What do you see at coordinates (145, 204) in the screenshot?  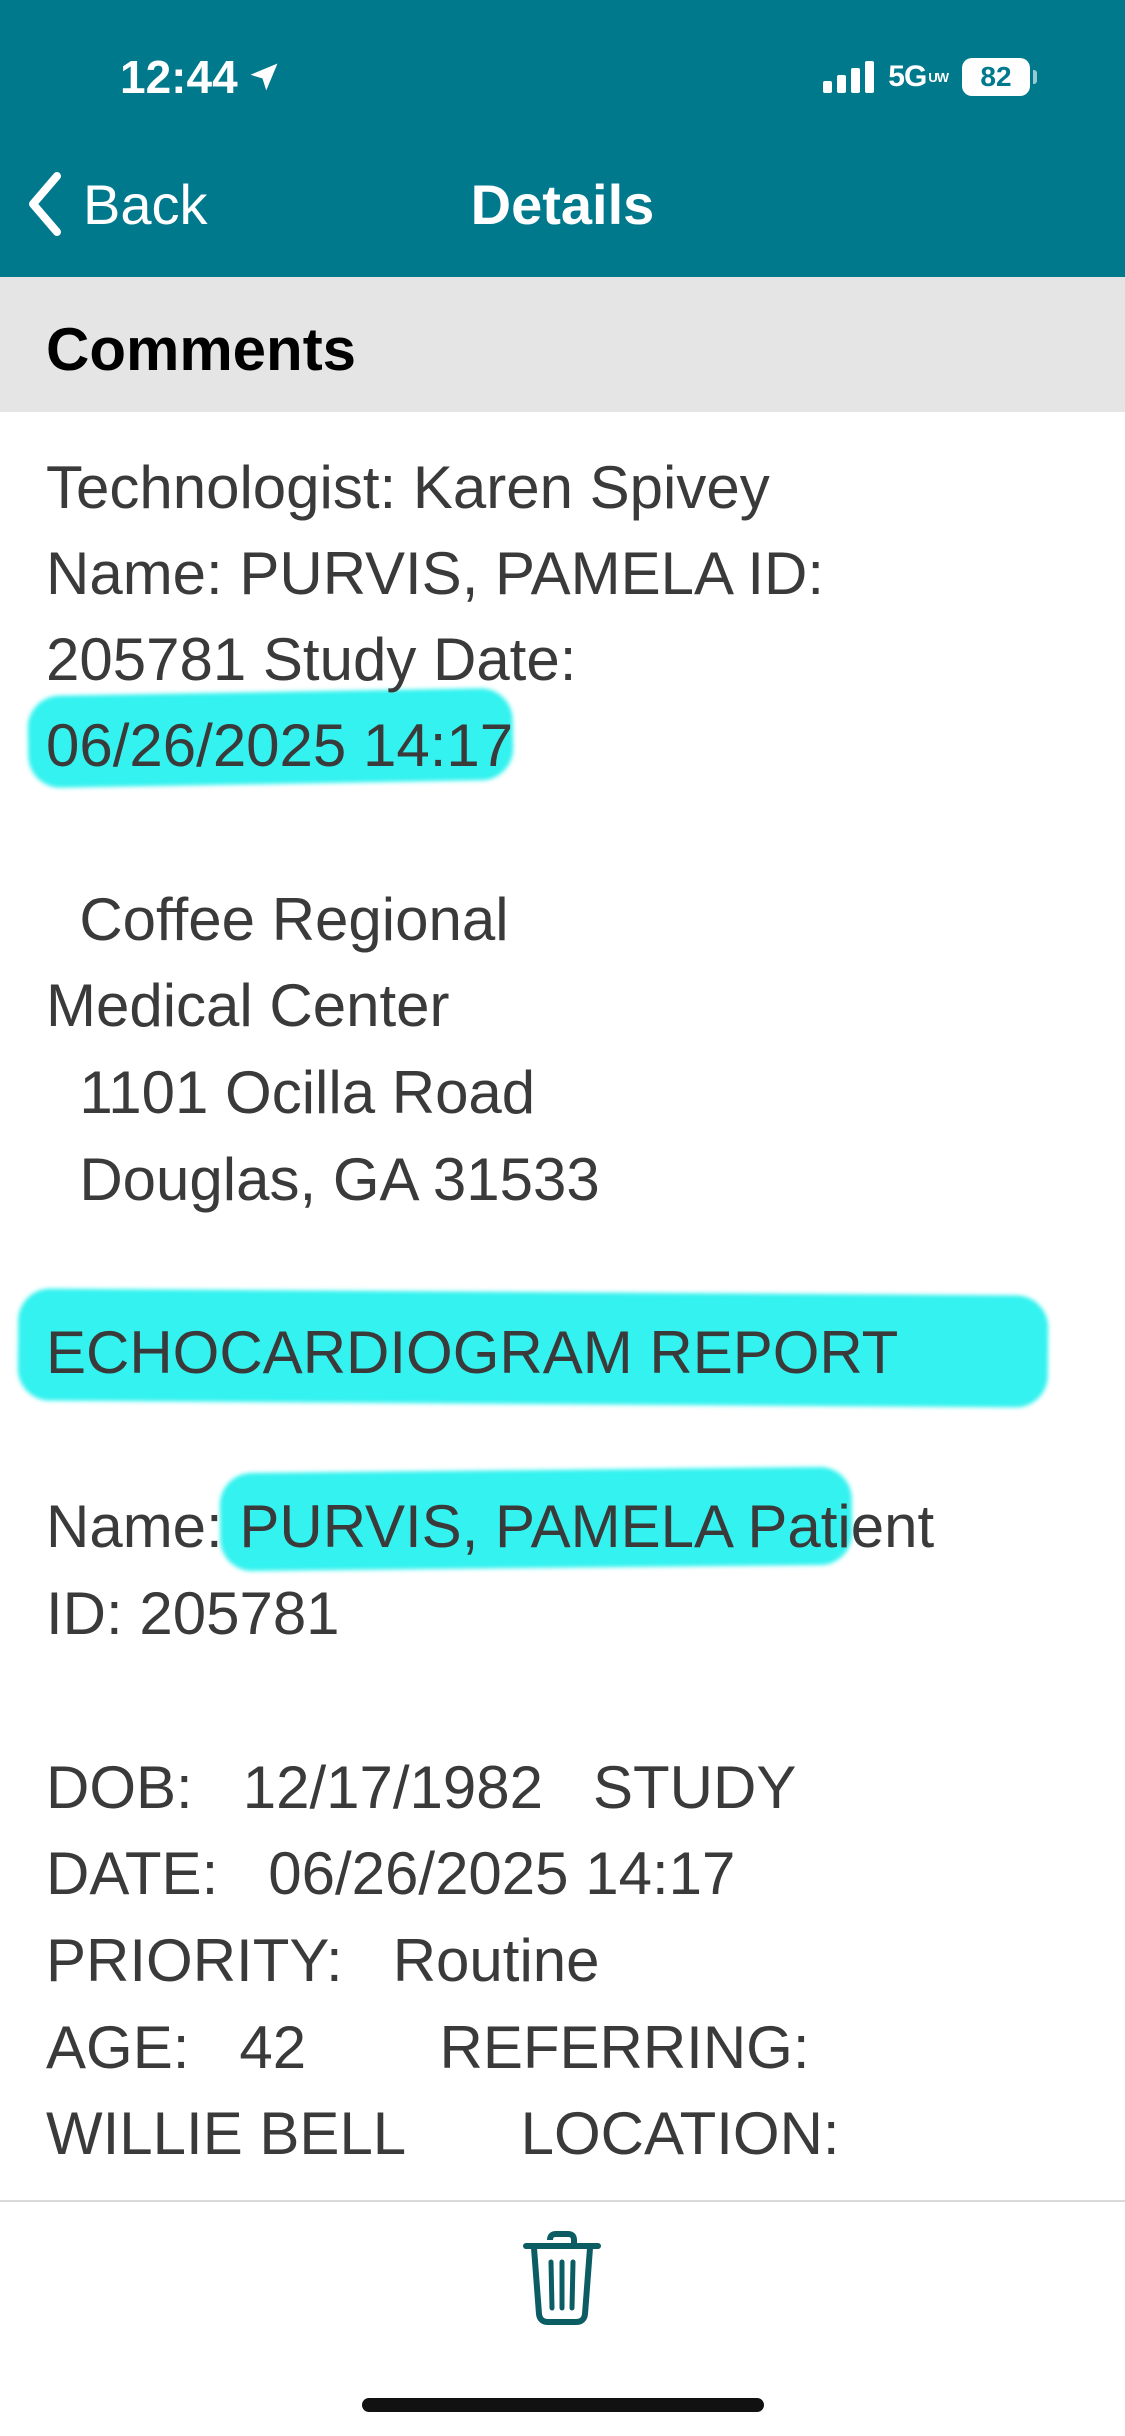 I see `back-label: Back` at bounding box center [145, 204].